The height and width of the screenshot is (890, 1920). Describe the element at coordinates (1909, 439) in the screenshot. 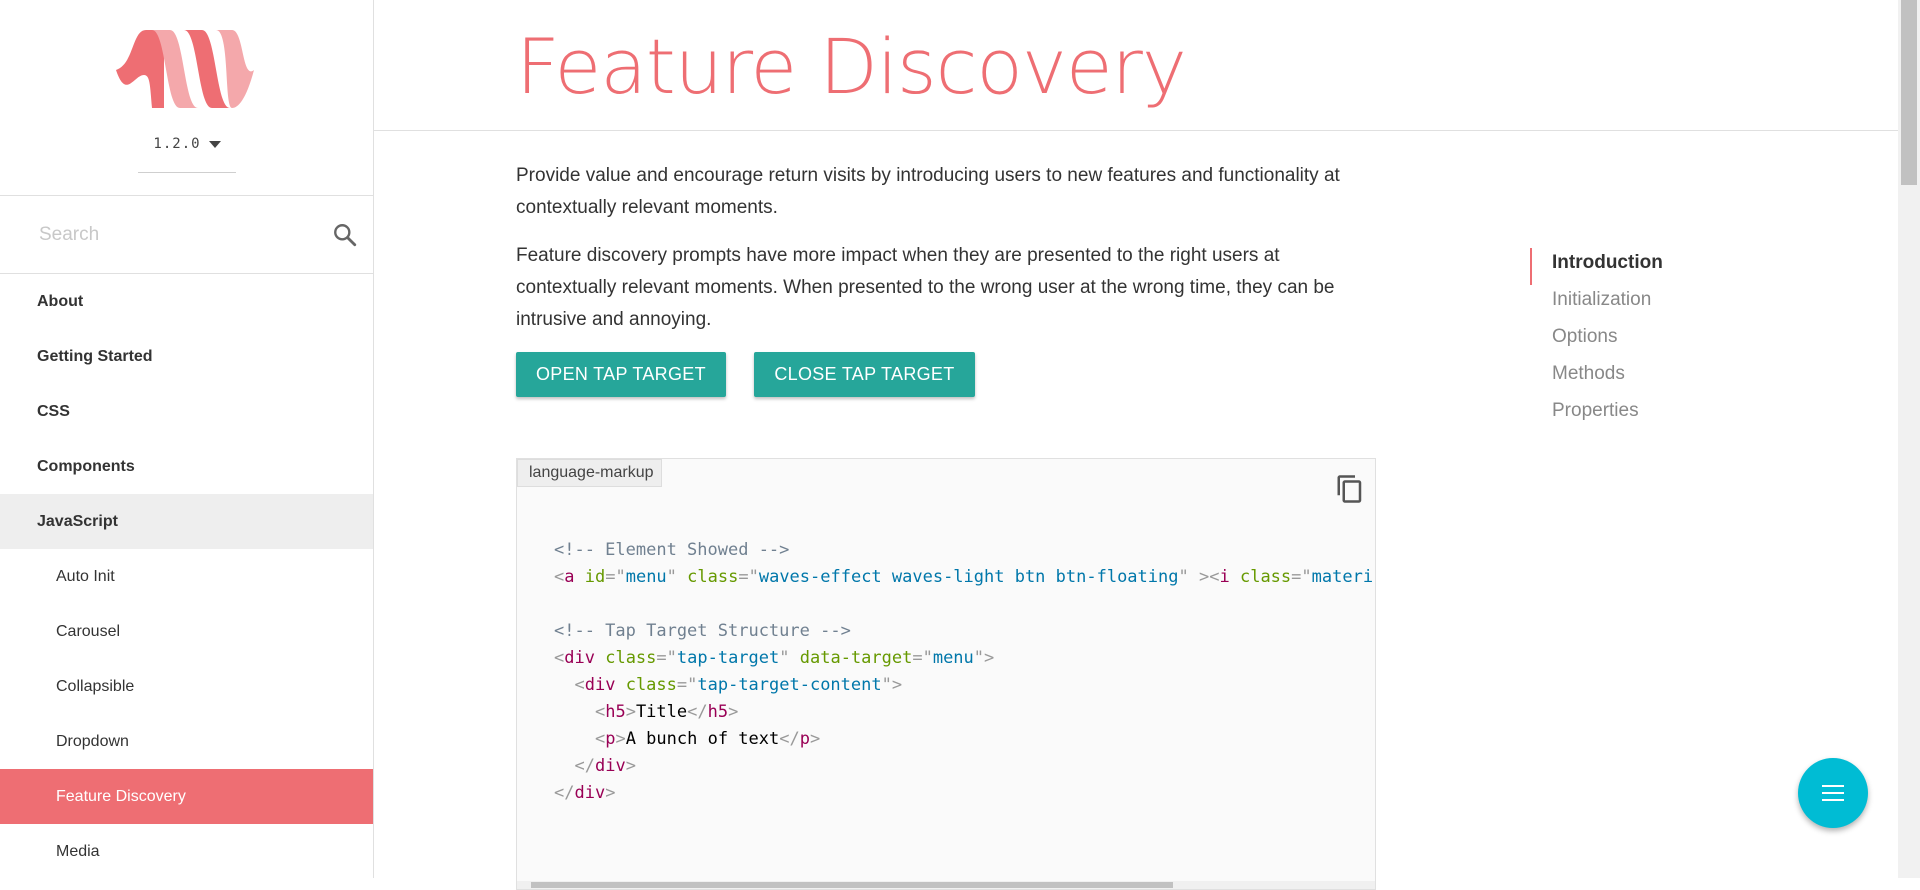

I see `page-scrollbar` at that location.